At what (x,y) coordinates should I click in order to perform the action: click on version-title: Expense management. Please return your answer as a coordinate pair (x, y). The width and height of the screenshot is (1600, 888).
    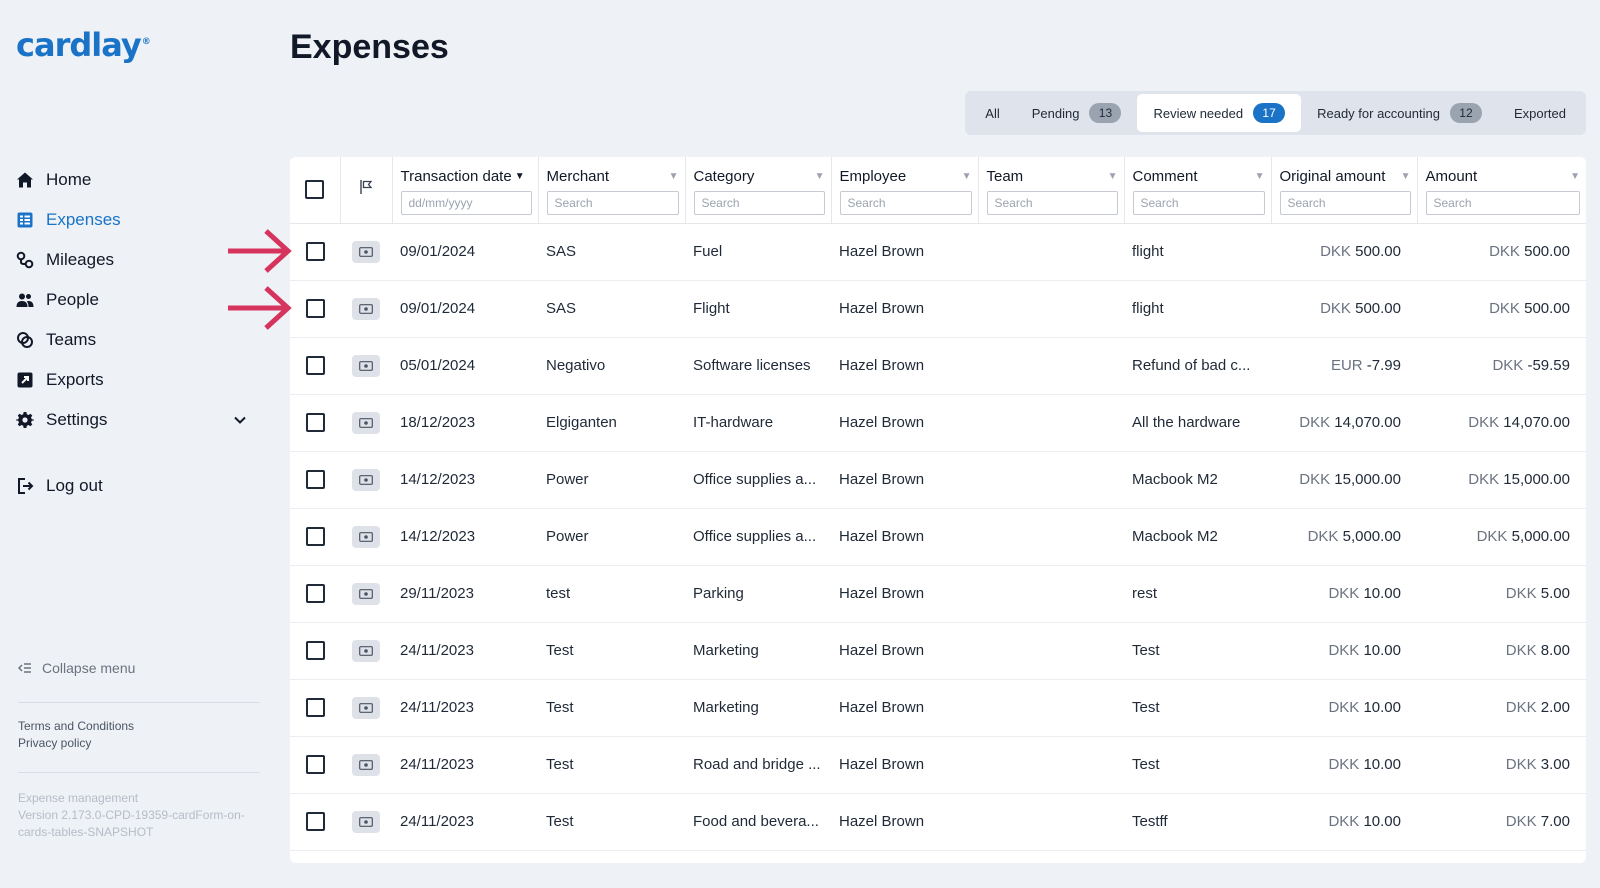
    Looking at the image, I should click on (78, 798).